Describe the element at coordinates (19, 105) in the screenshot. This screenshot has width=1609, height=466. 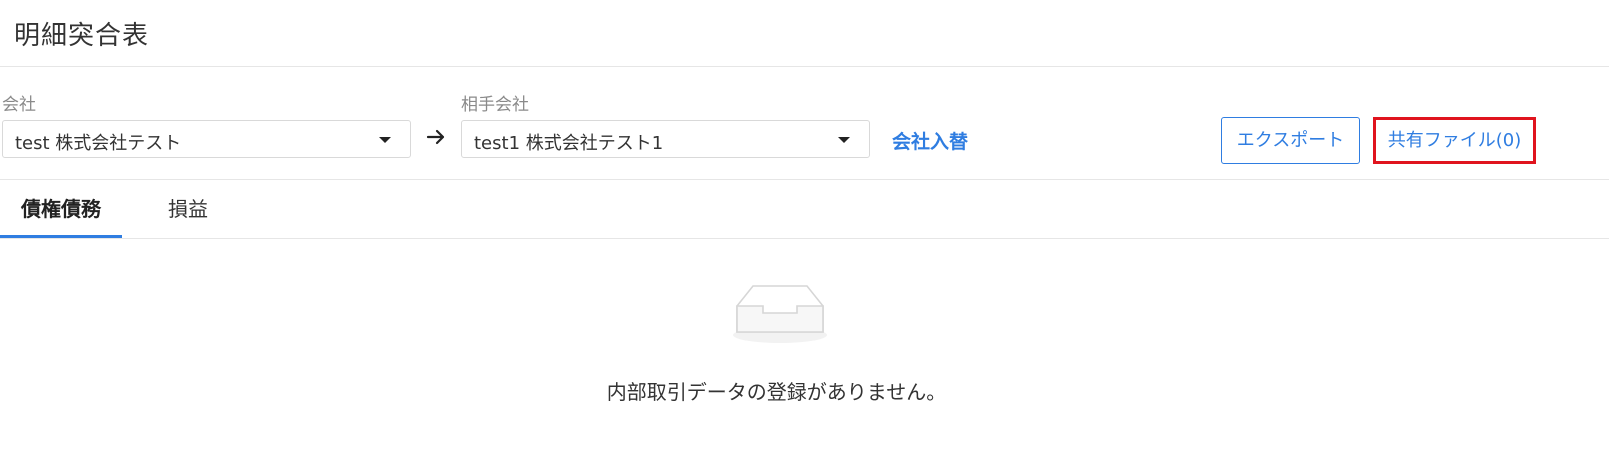
I see `company-label: 会社` at that location.